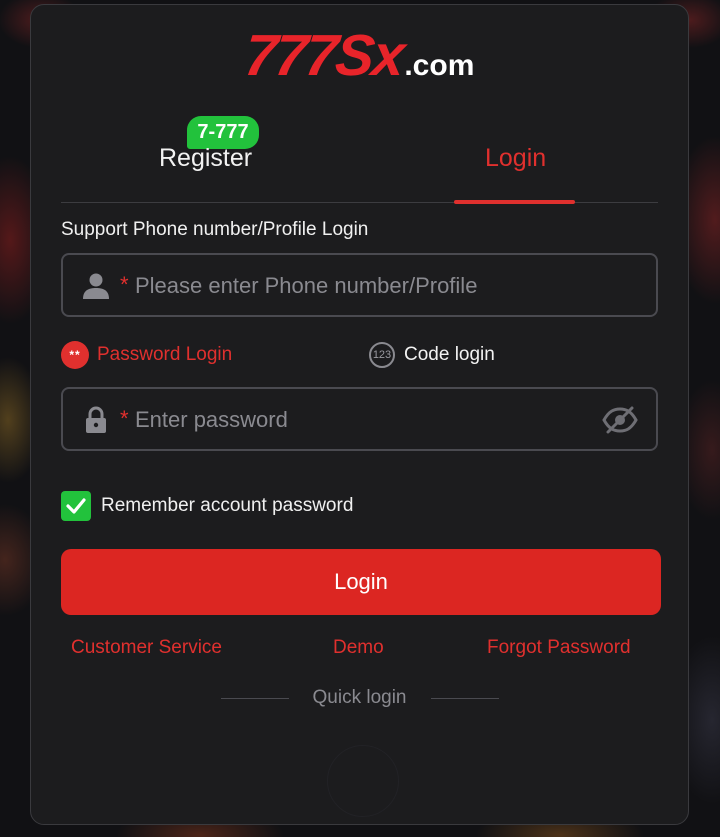 Image resolution: width=720 pixels, height=837 pixels. What do you see at coordinates (514, 202) in the screenshot?
I see `active-tab-indicator` at bounding box center [514, 202].